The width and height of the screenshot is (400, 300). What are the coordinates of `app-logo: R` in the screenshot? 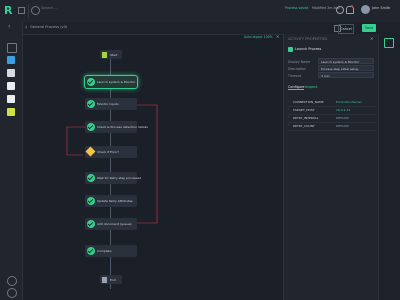 It's located at (10, 11).